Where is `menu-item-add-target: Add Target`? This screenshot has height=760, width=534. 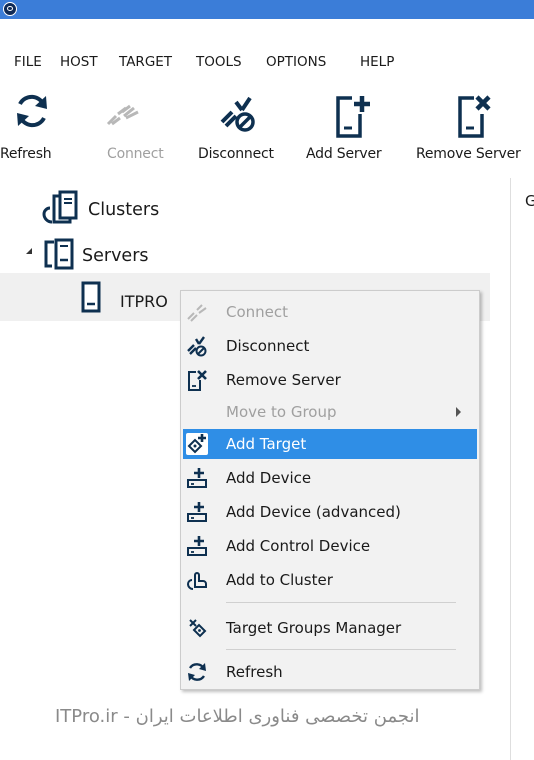
menu-item-add-target: Add Target is located at coordinates (330, 444).